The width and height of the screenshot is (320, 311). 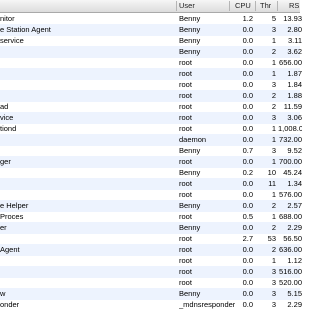 What do you see at coordinates (207, 304) in the screenshot?
I see `user-cell: _mdnsresponder` at bounding box center [207, 304].